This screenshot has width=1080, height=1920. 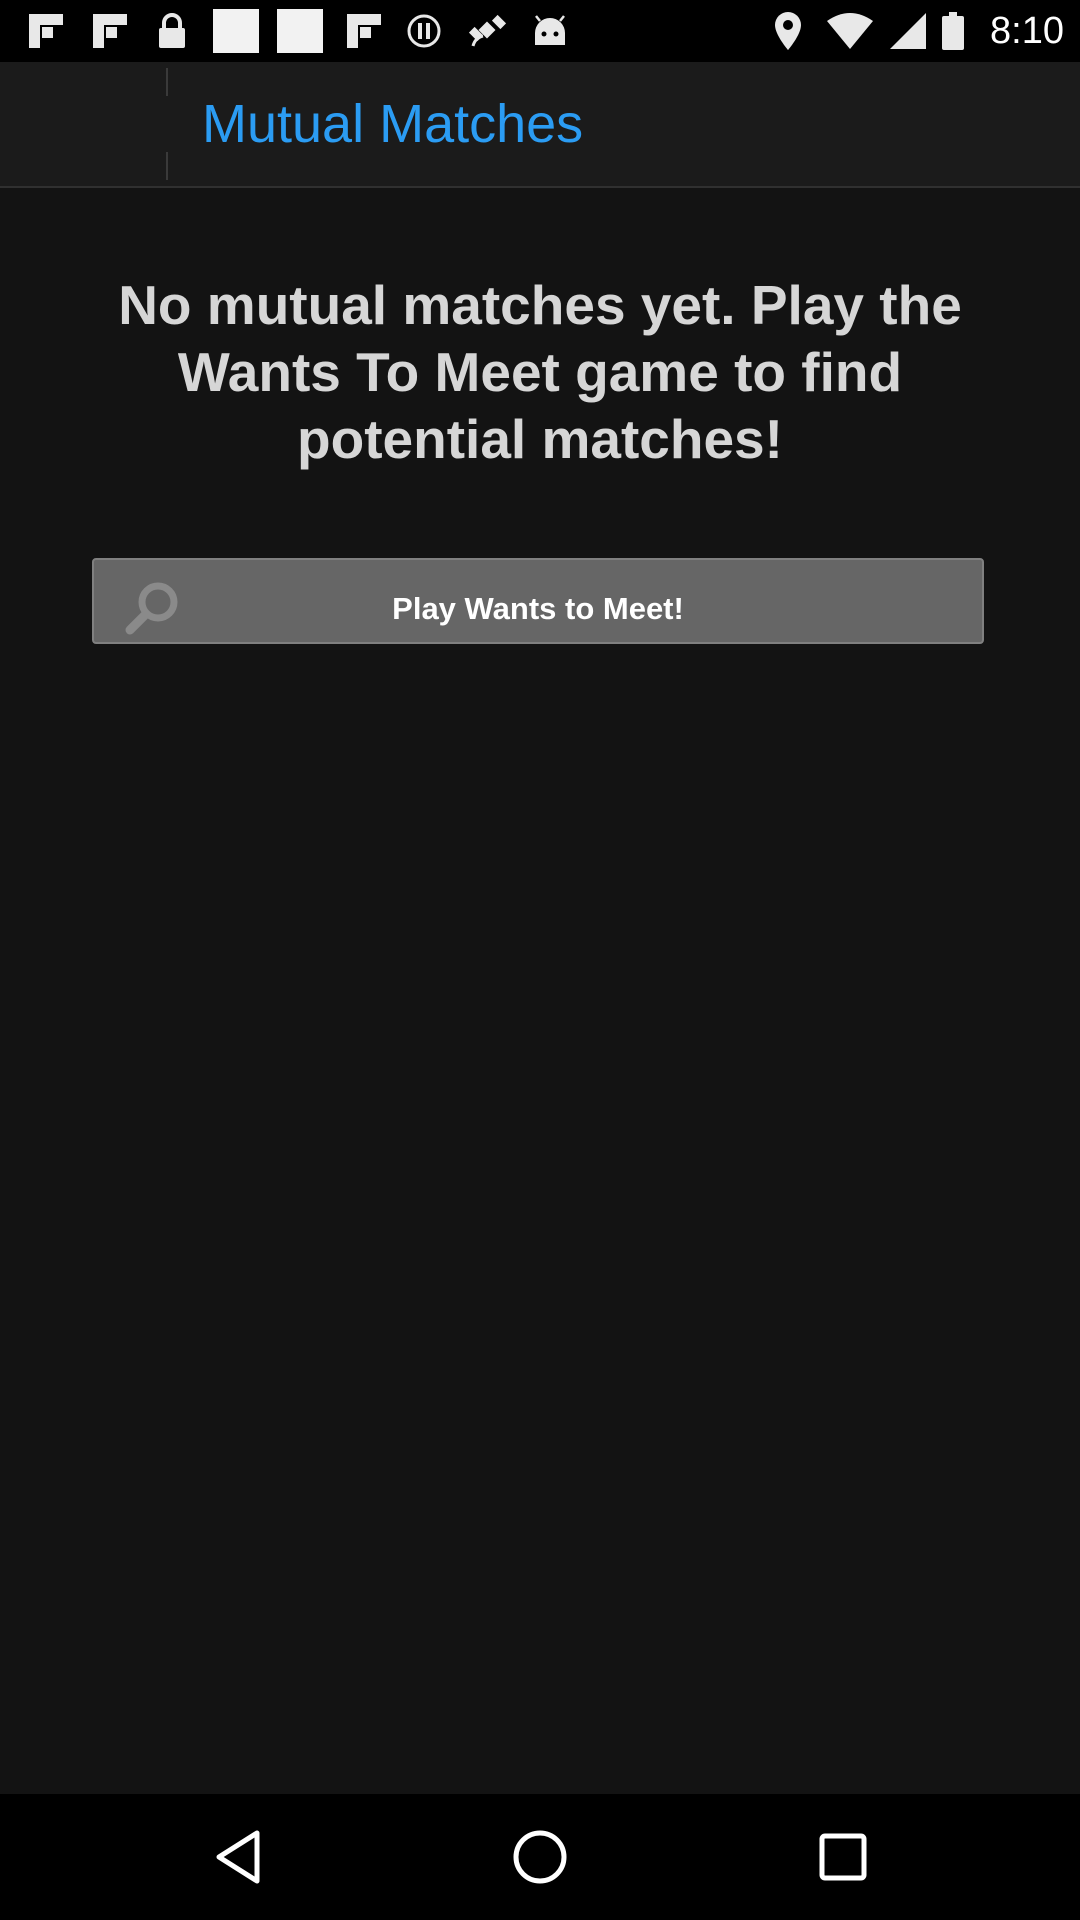 What do you see at coordinates (550, 31) in the screenshot?
I see `android-icon` at bounding box center [550, 31].